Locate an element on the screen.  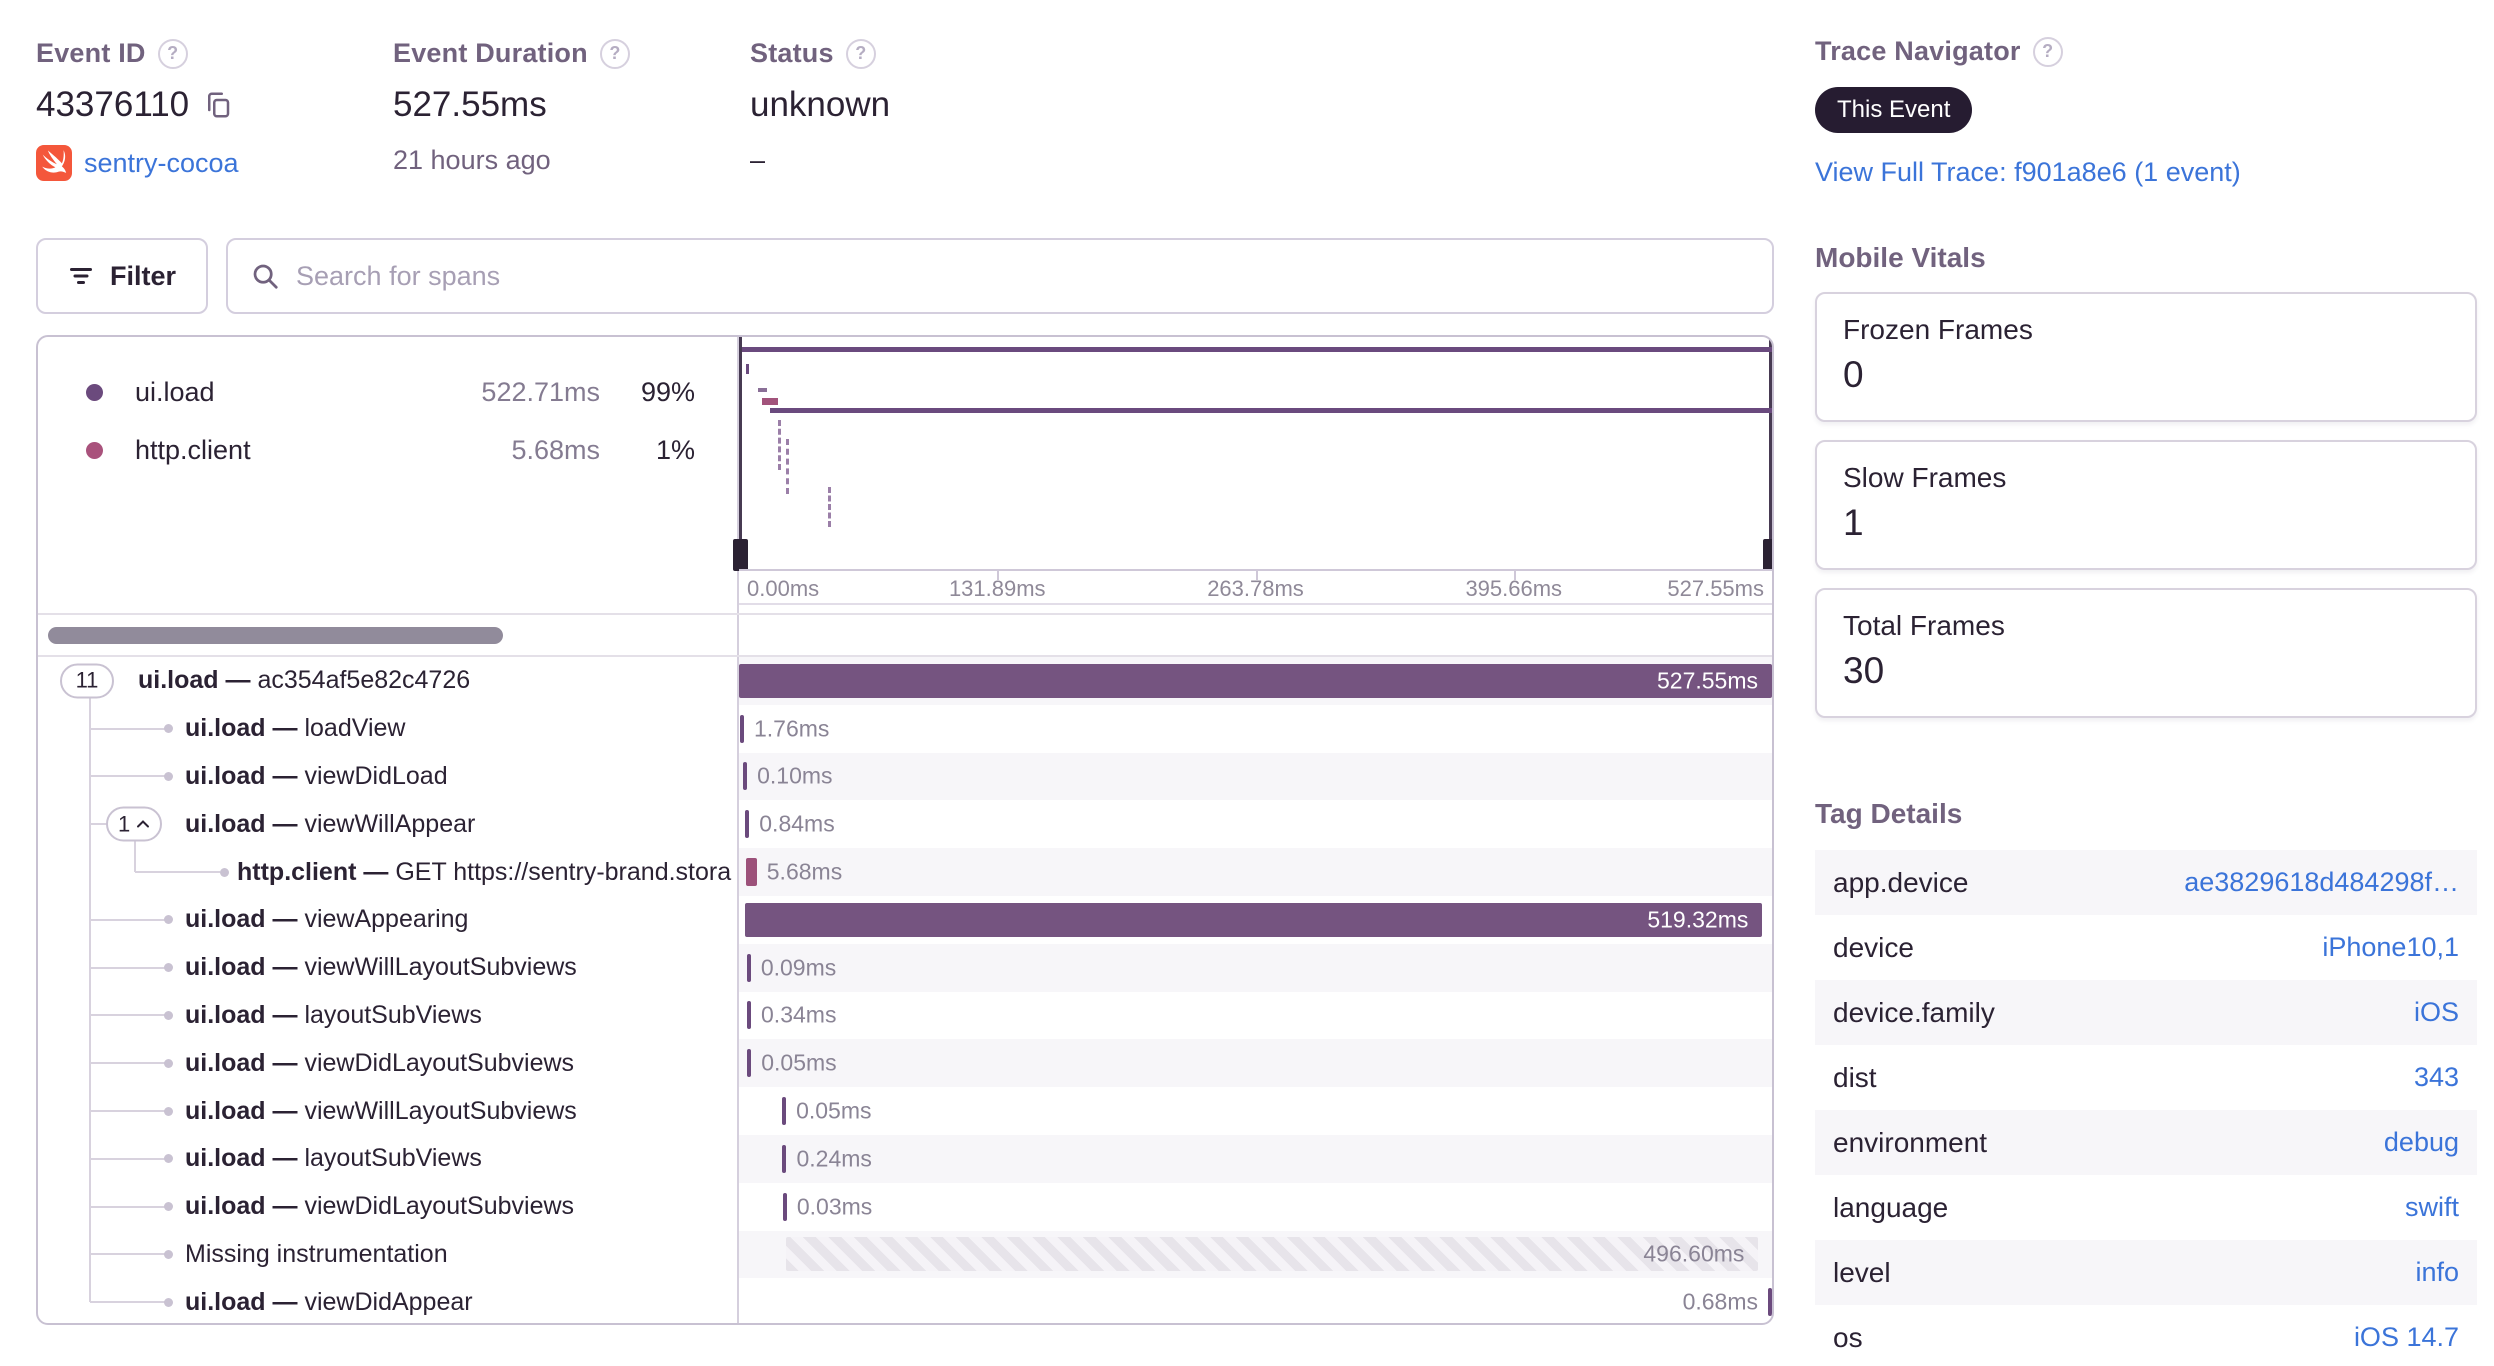
span-row: ui.load — viewDidLayoutSubviews 0.05ms is located at coordinates (905, 1063).